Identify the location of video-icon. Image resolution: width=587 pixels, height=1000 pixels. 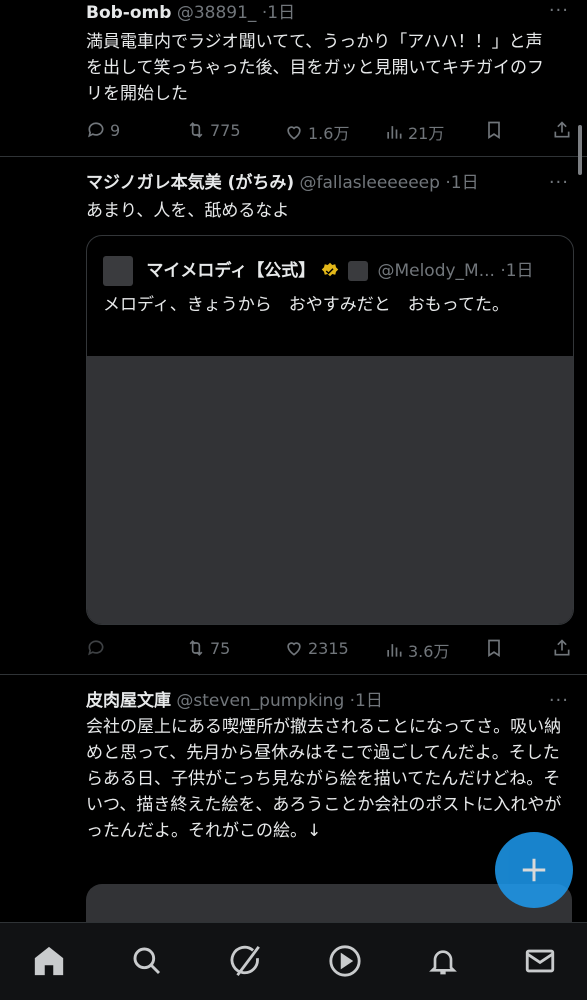
(345, 961).